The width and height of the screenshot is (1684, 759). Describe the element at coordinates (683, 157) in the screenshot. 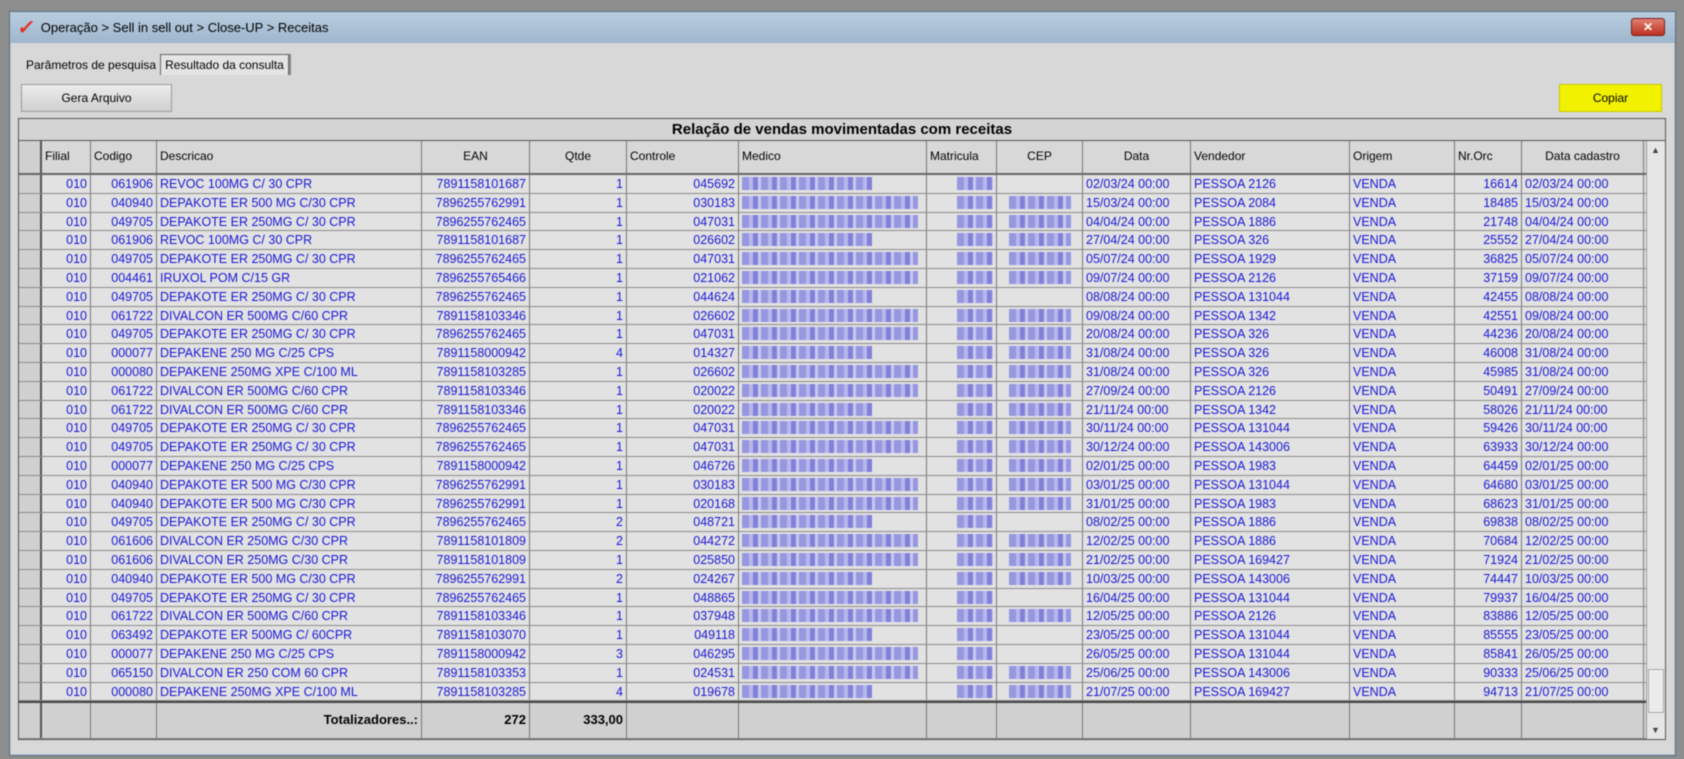

I see `column-header-controle: Controle` at that location.